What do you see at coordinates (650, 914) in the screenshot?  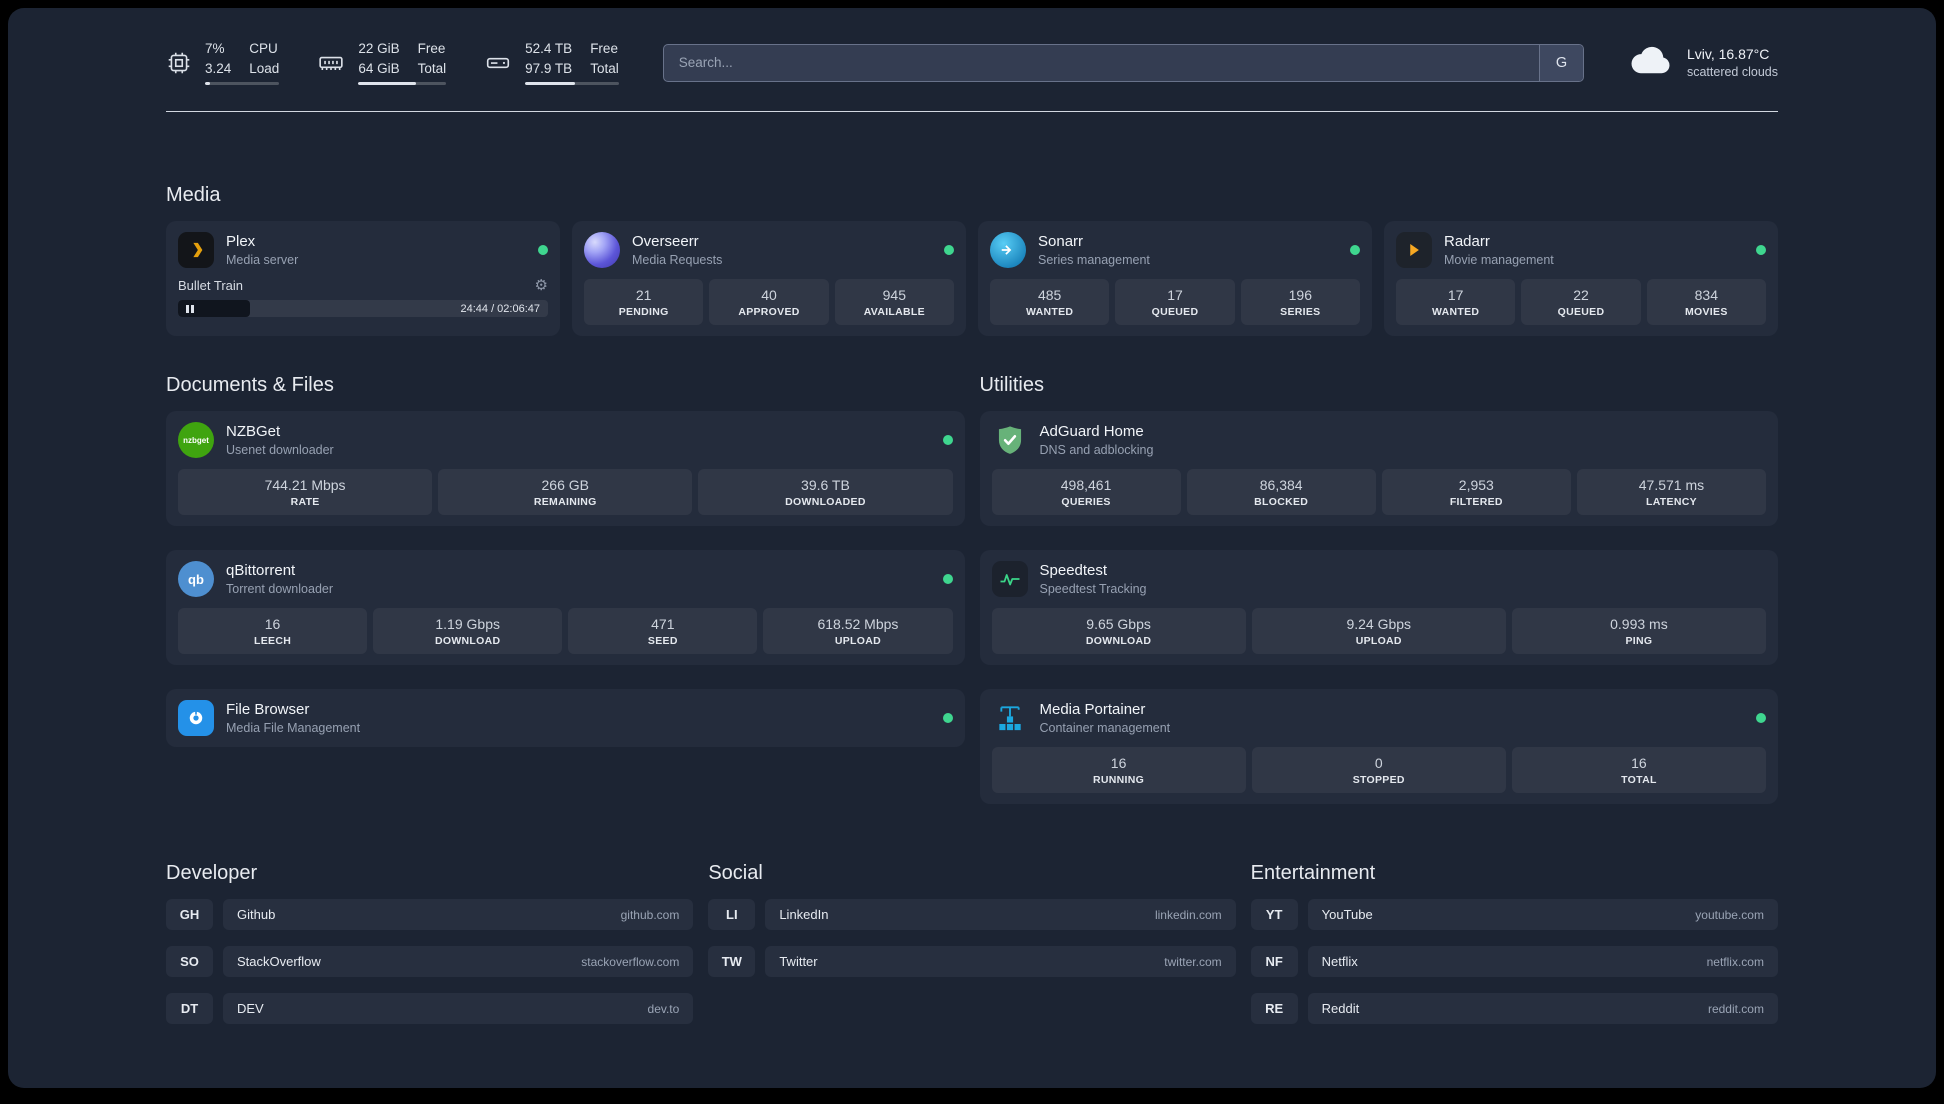 I see `bookmark-domain: github.com` at bounding box center [650, 914].